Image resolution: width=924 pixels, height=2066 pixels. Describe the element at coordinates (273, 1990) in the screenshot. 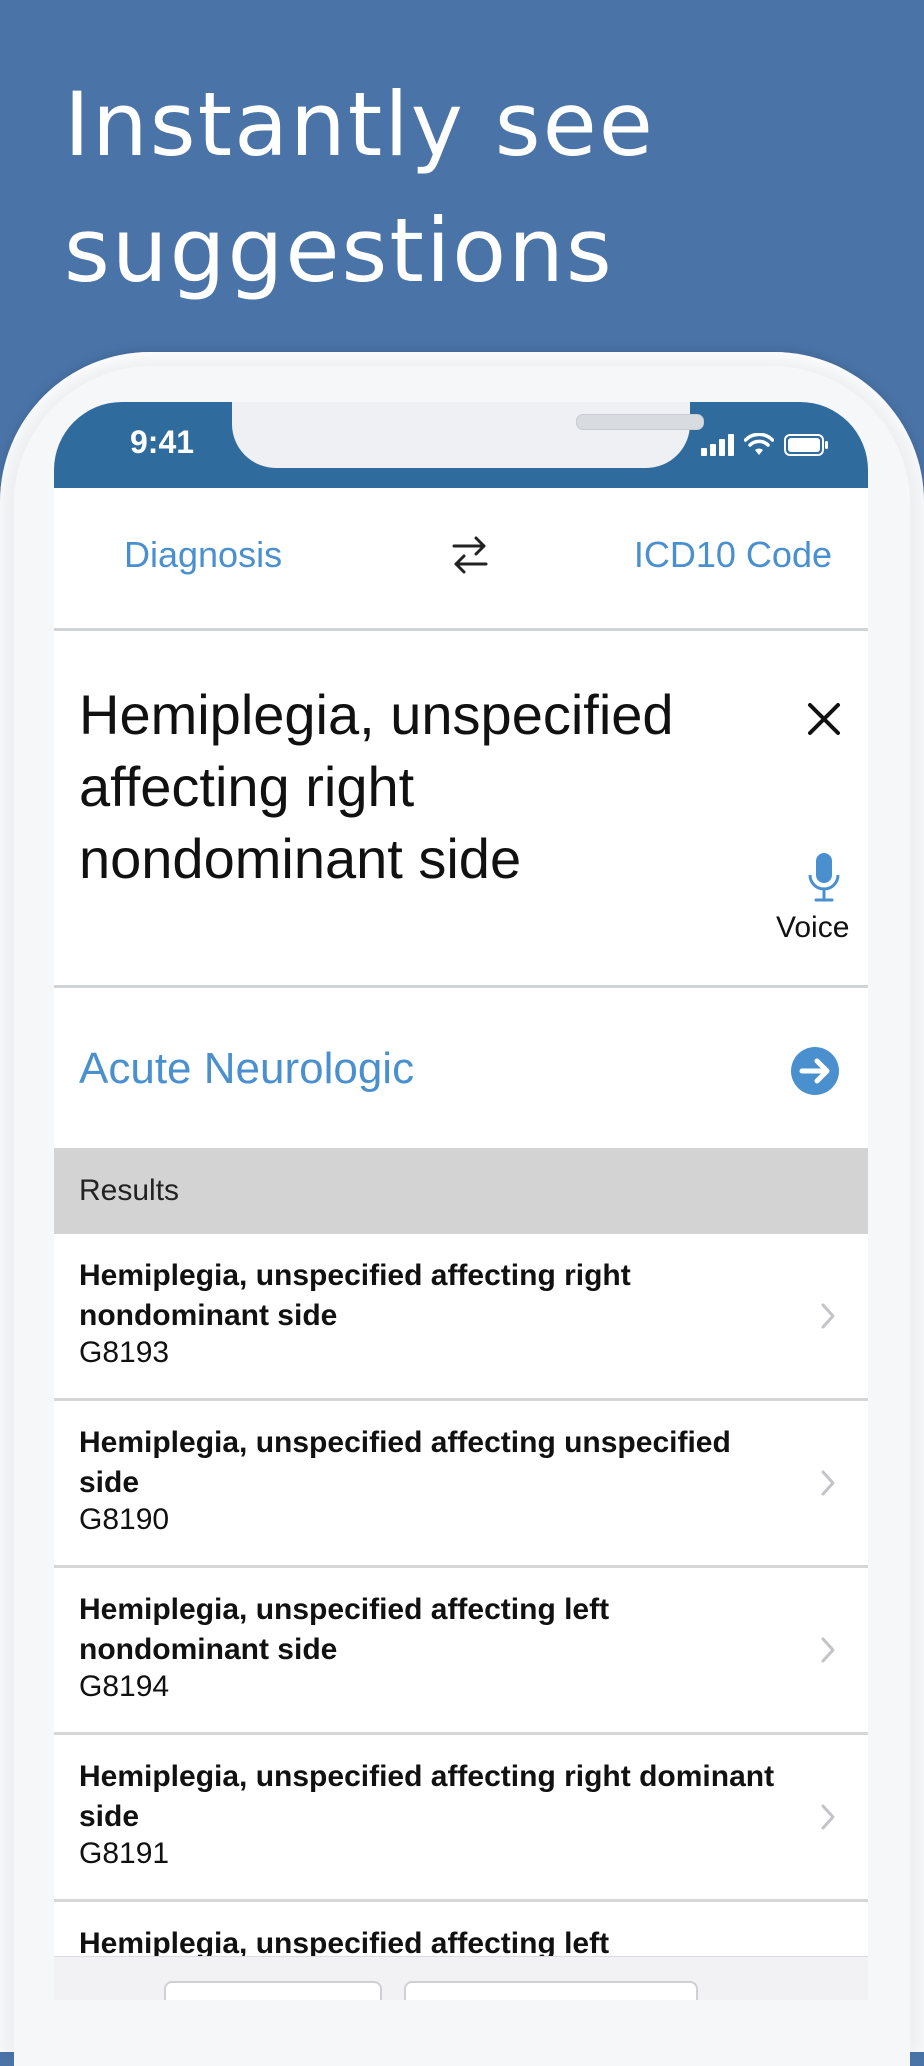

I see `toolbar-button-left` at that location.